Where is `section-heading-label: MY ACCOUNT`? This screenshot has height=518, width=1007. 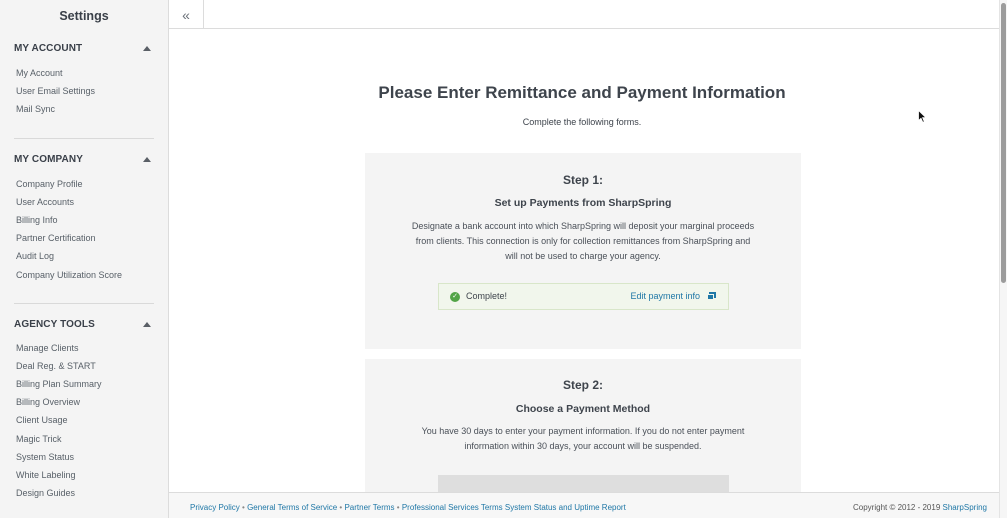
section-heading-label: MY ACCOUNT is located at coordinates (48, 48).